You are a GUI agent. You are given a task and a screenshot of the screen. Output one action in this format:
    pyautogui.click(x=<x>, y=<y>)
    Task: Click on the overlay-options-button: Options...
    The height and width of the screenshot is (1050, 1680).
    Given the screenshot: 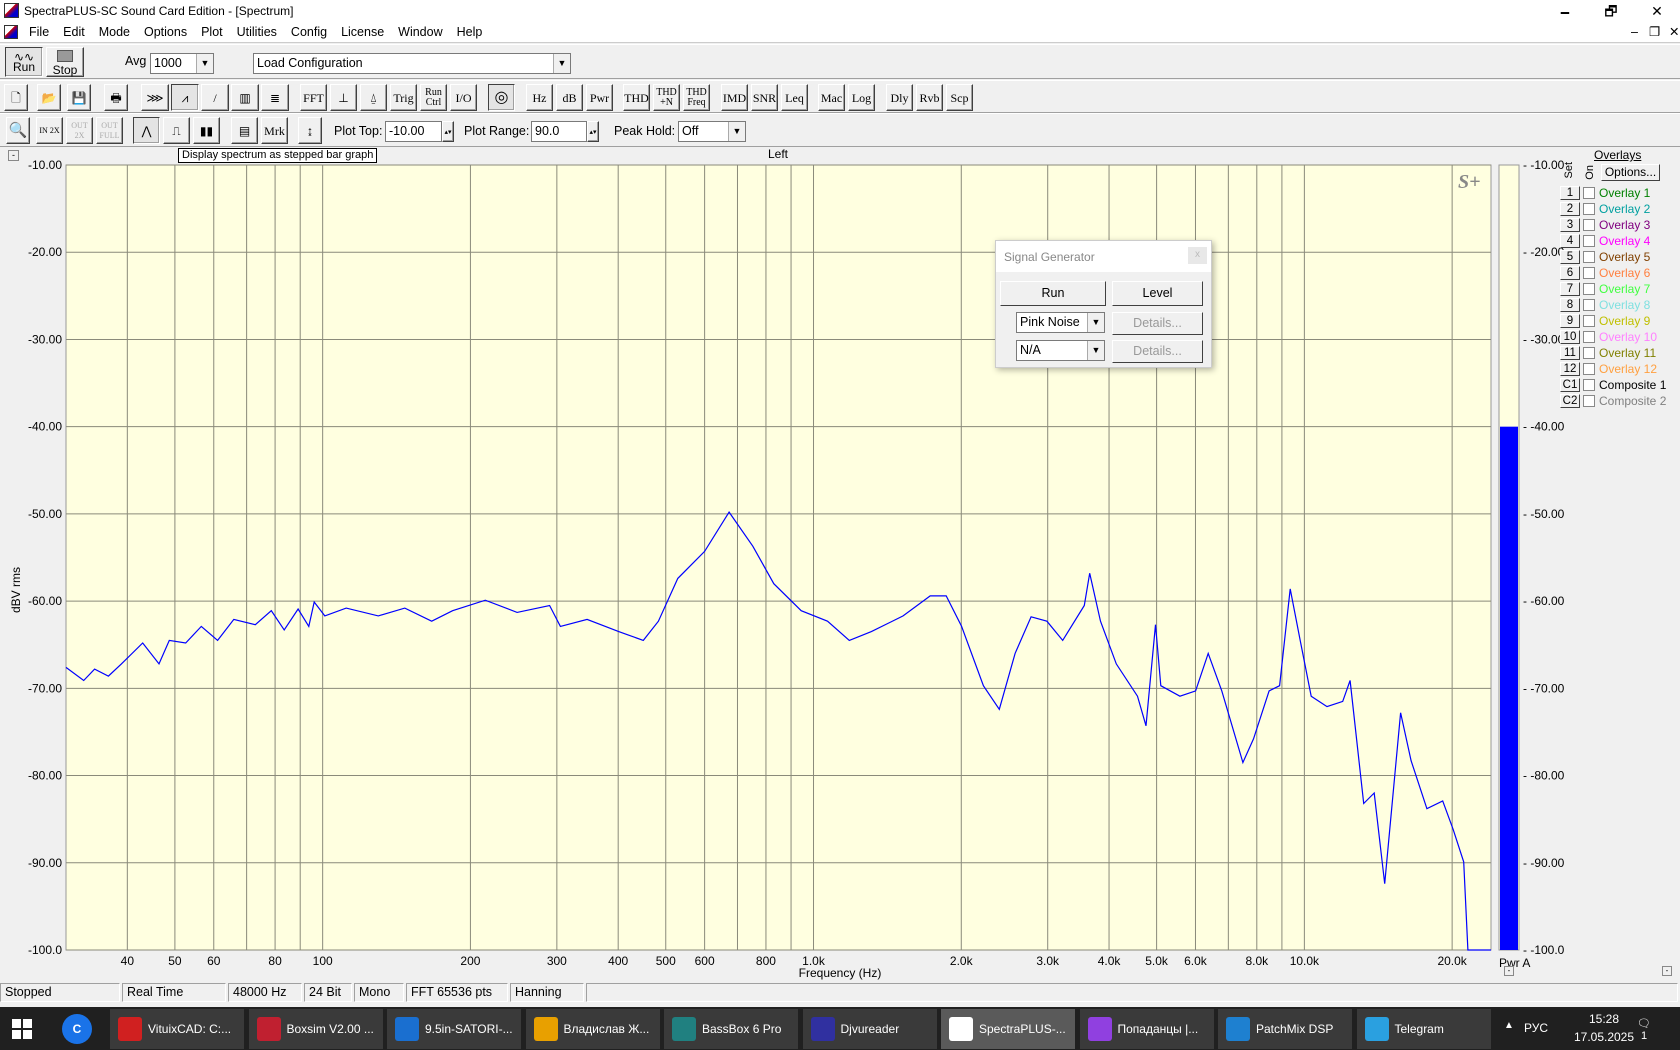 What is the action you would take?
    pyautogui.click(x=1630, y=172)
    